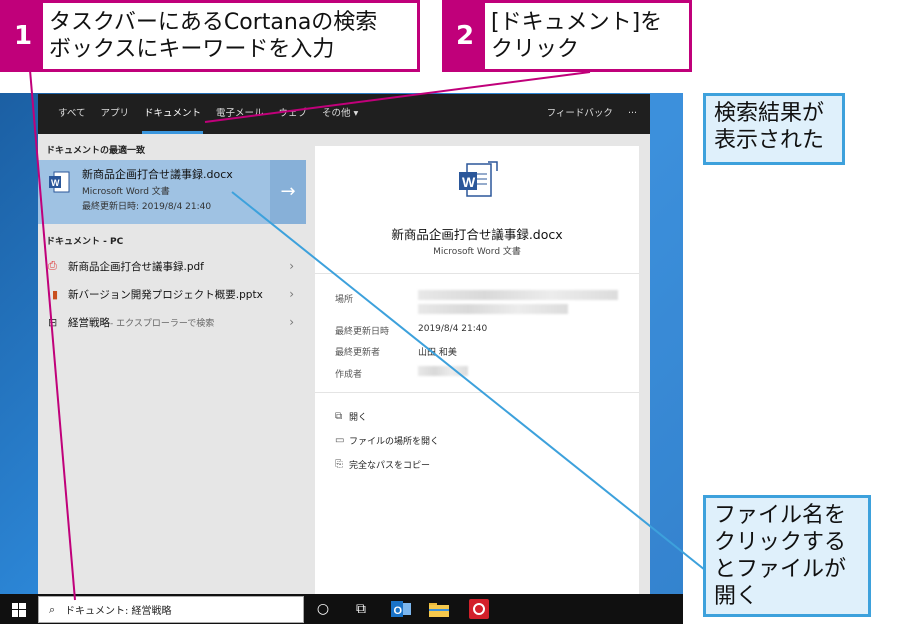 The width and height of the screenshot is (902, 624). Describe the element at coordinates (213, 22) in the screenshot. I see `step1-line1: タスクバーにあるCortanaの検索` at that location.